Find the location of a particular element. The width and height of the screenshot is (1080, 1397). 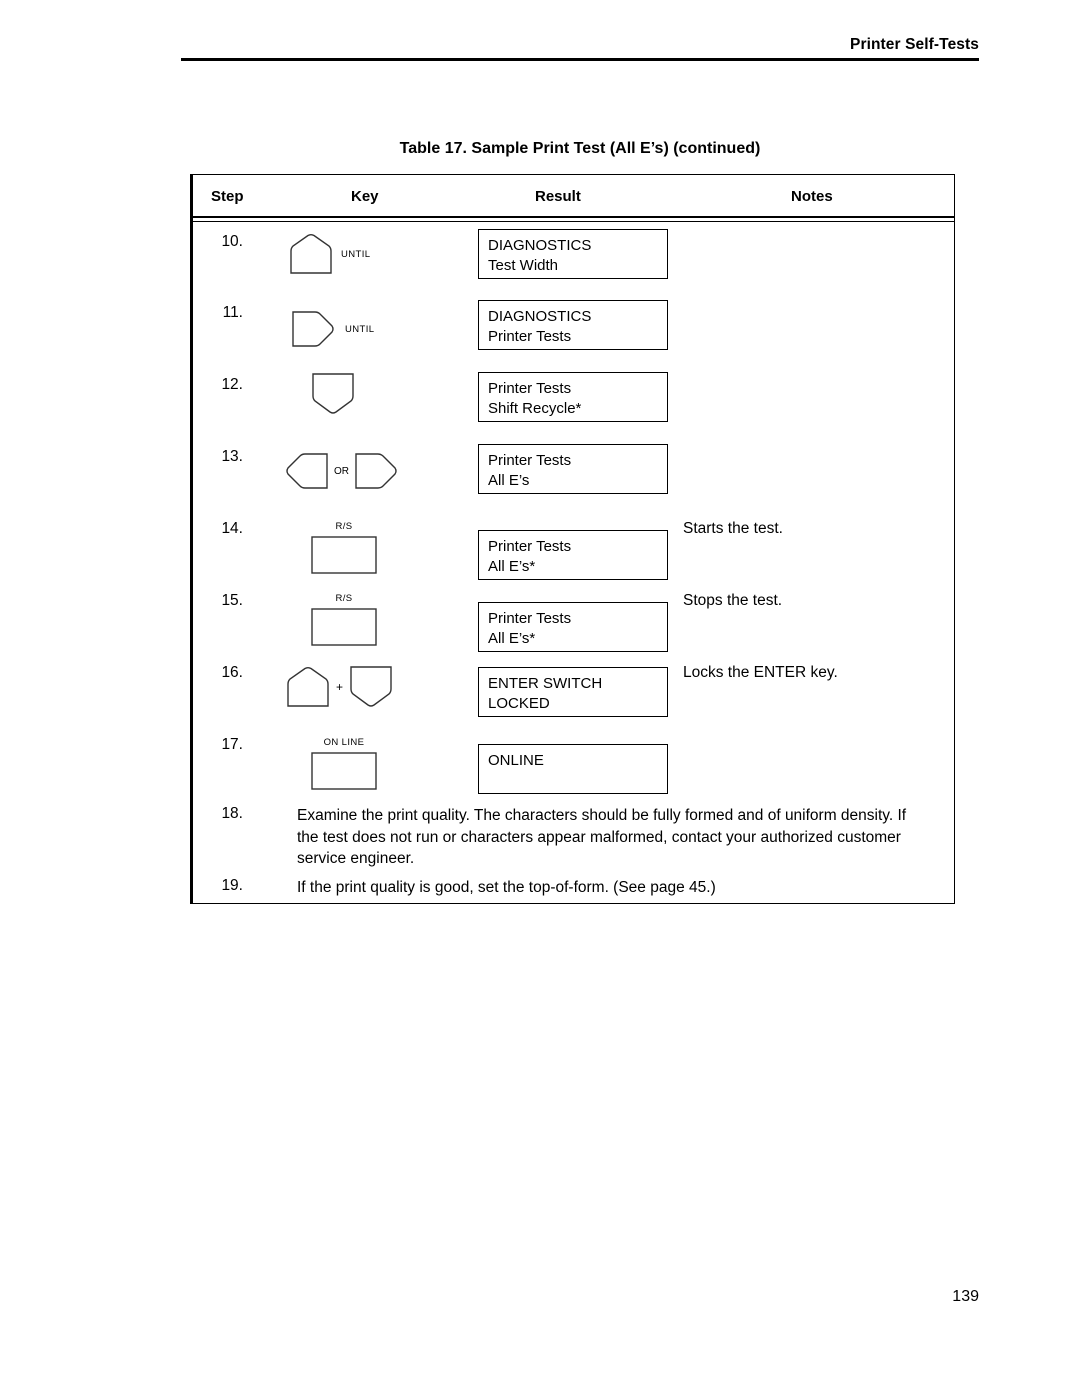

result-line-2: Test Width is located at coordinates (523, 265).